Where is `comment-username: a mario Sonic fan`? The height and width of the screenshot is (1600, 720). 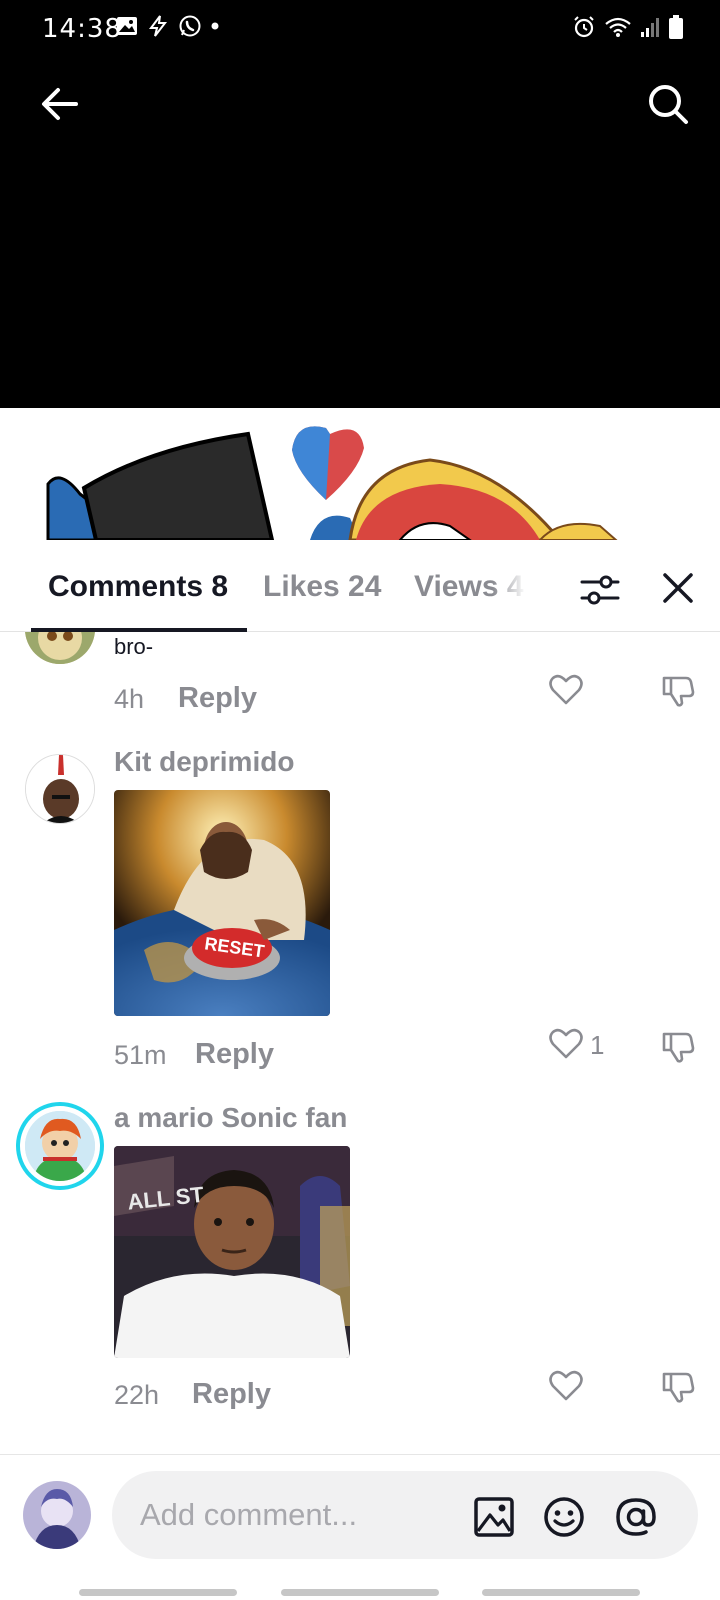
comment-username: a mario Sonic fan is located at coordinates (230, 1118).